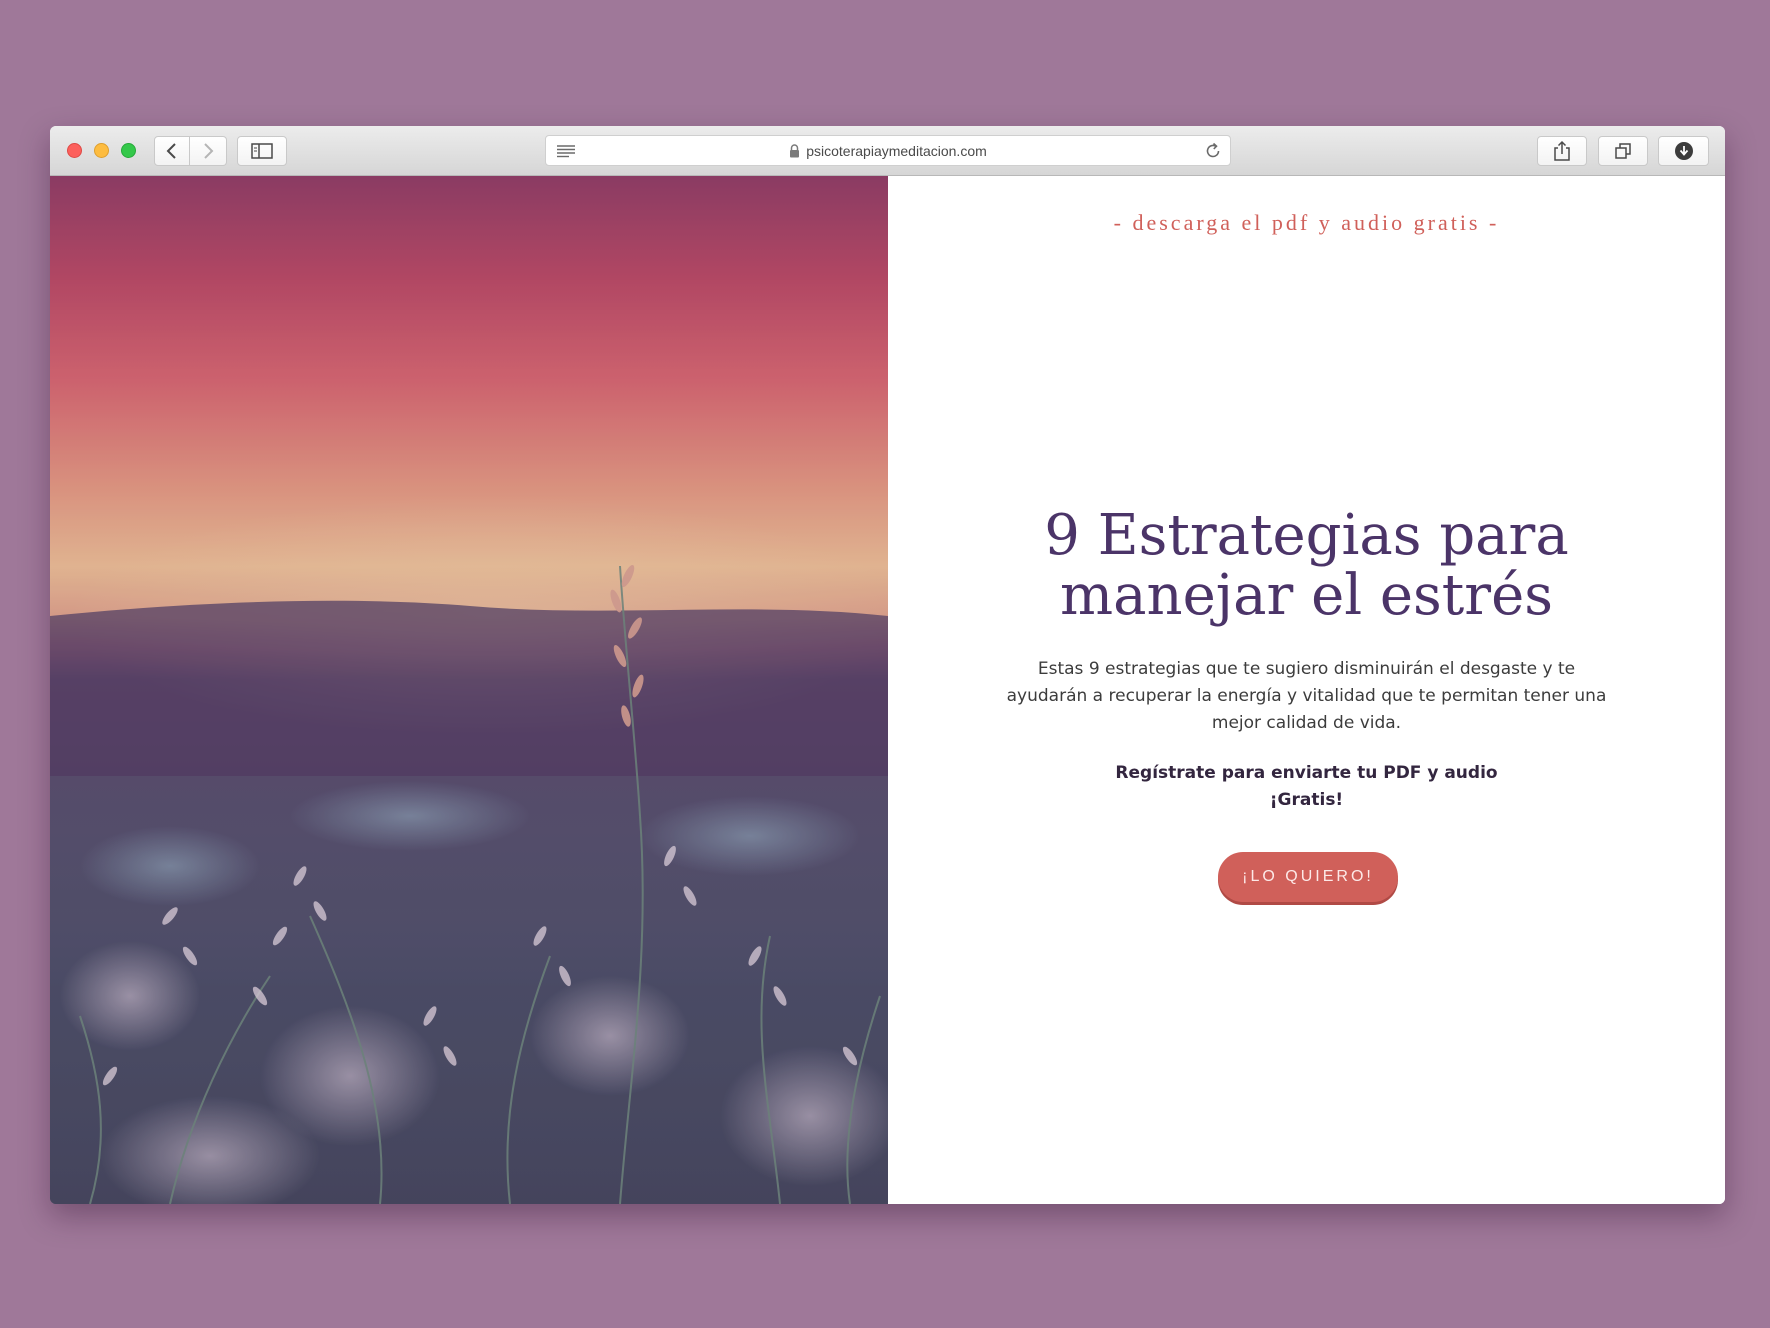 The height and width of the screenshot is (1328, 1770). I want to click on address-bar: psicoterapiaymeditacion.com, so click(888, 150).